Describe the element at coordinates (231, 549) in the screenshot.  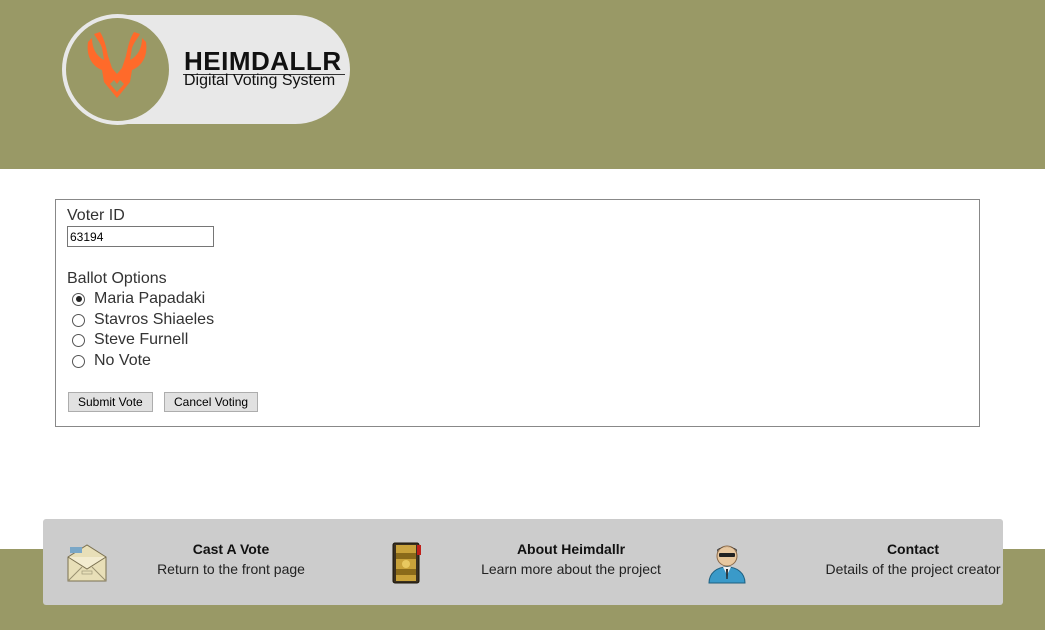
I see `footer-item-title: Cast A Vote` at that location.